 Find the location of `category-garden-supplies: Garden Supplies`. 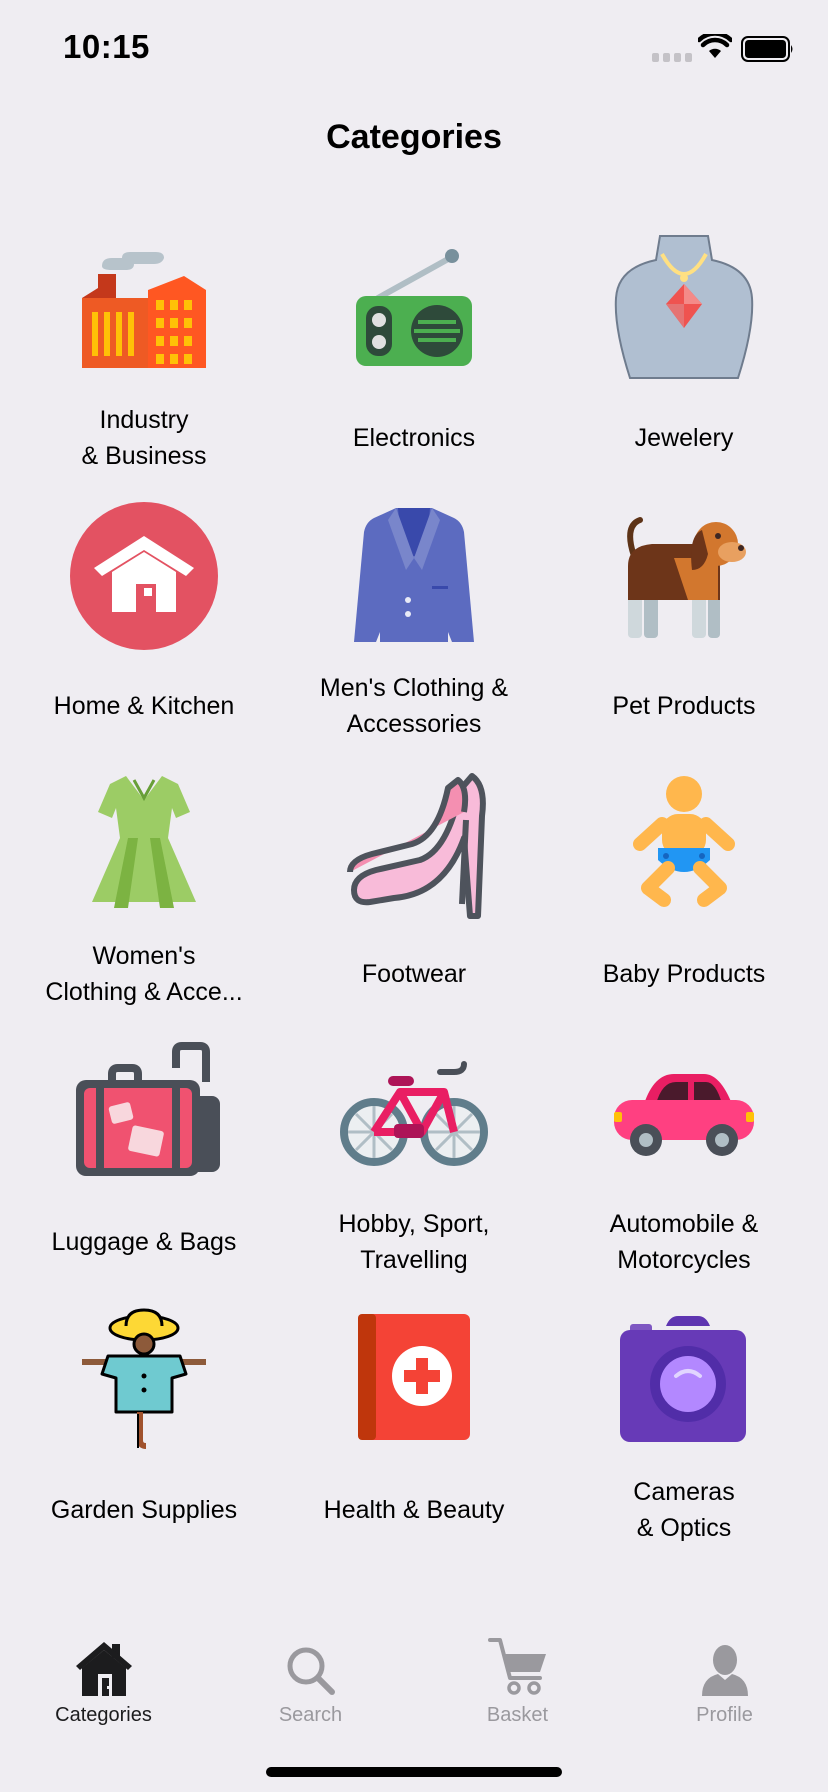

category-garden-supplies: Garden Supplies is located at coordinates (144, 1434).